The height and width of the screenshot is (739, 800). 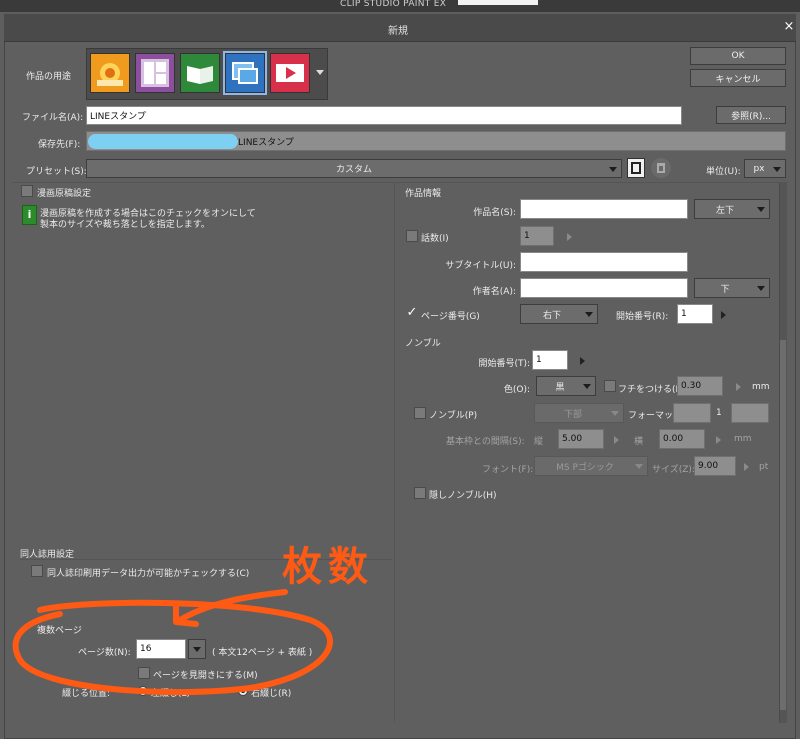 What do you see at coordinates (639, 442) in the screenshot?
I see `horizontal-label: 横` at bounding box center [639, 442].